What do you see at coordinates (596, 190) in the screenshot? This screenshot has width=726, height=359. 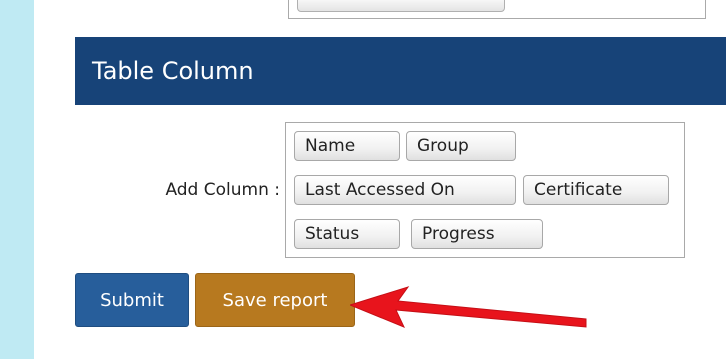 I see `column-chip-certificate: Certificate` at bounding box center [596, 190].